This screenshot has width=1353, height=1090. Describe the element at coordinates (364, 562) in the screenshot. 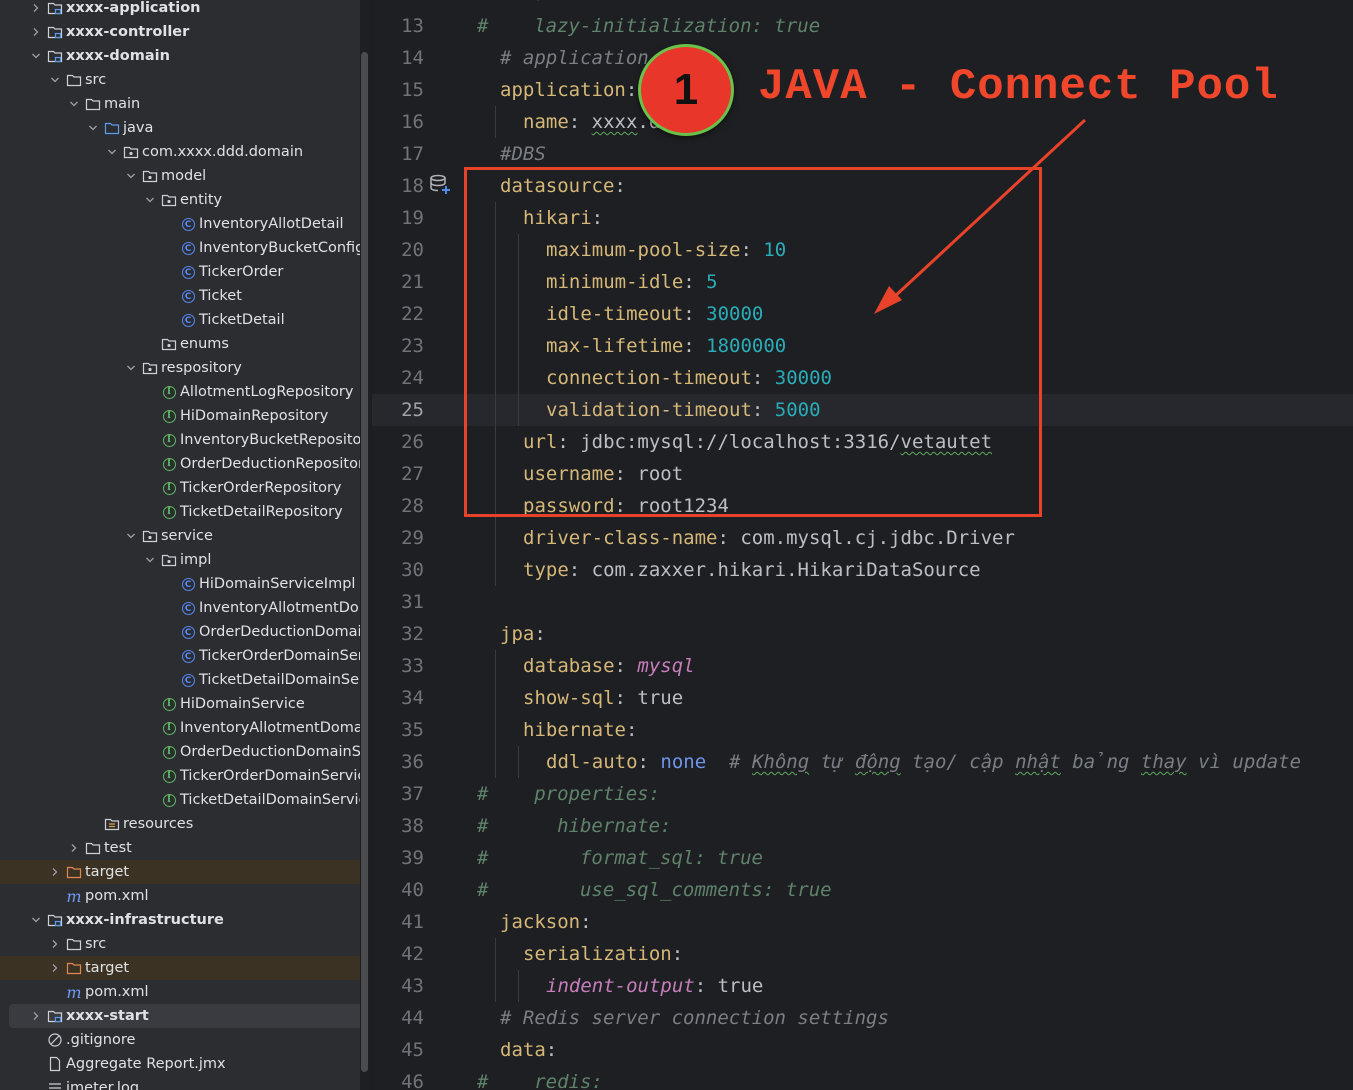

I see `project-tree-scrollbar` at that location.